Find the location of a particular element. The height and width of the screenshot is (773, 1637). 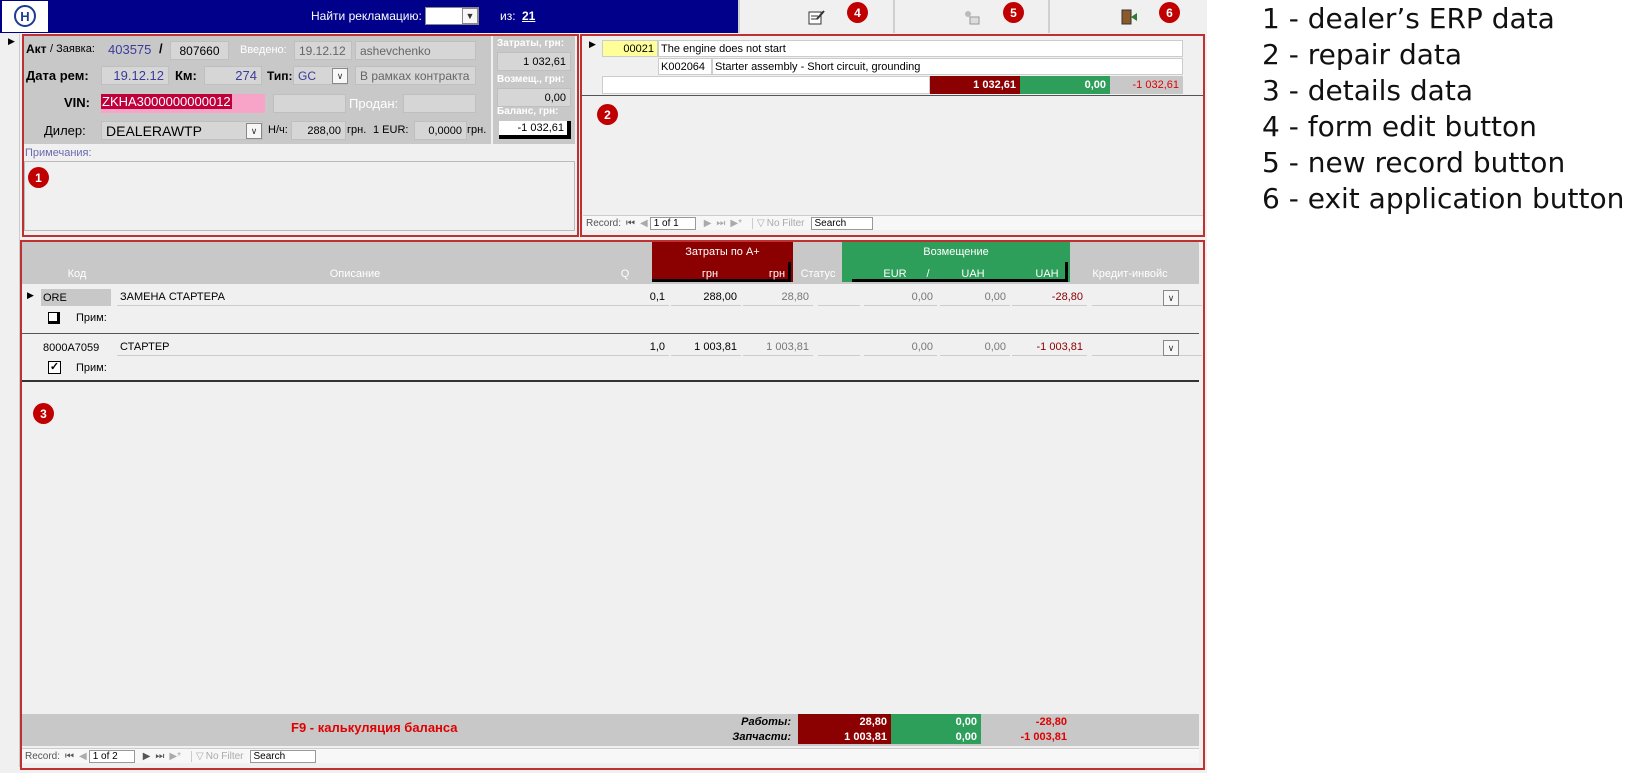

row-uah1: 0,00 is located at coordinates (975, 347).